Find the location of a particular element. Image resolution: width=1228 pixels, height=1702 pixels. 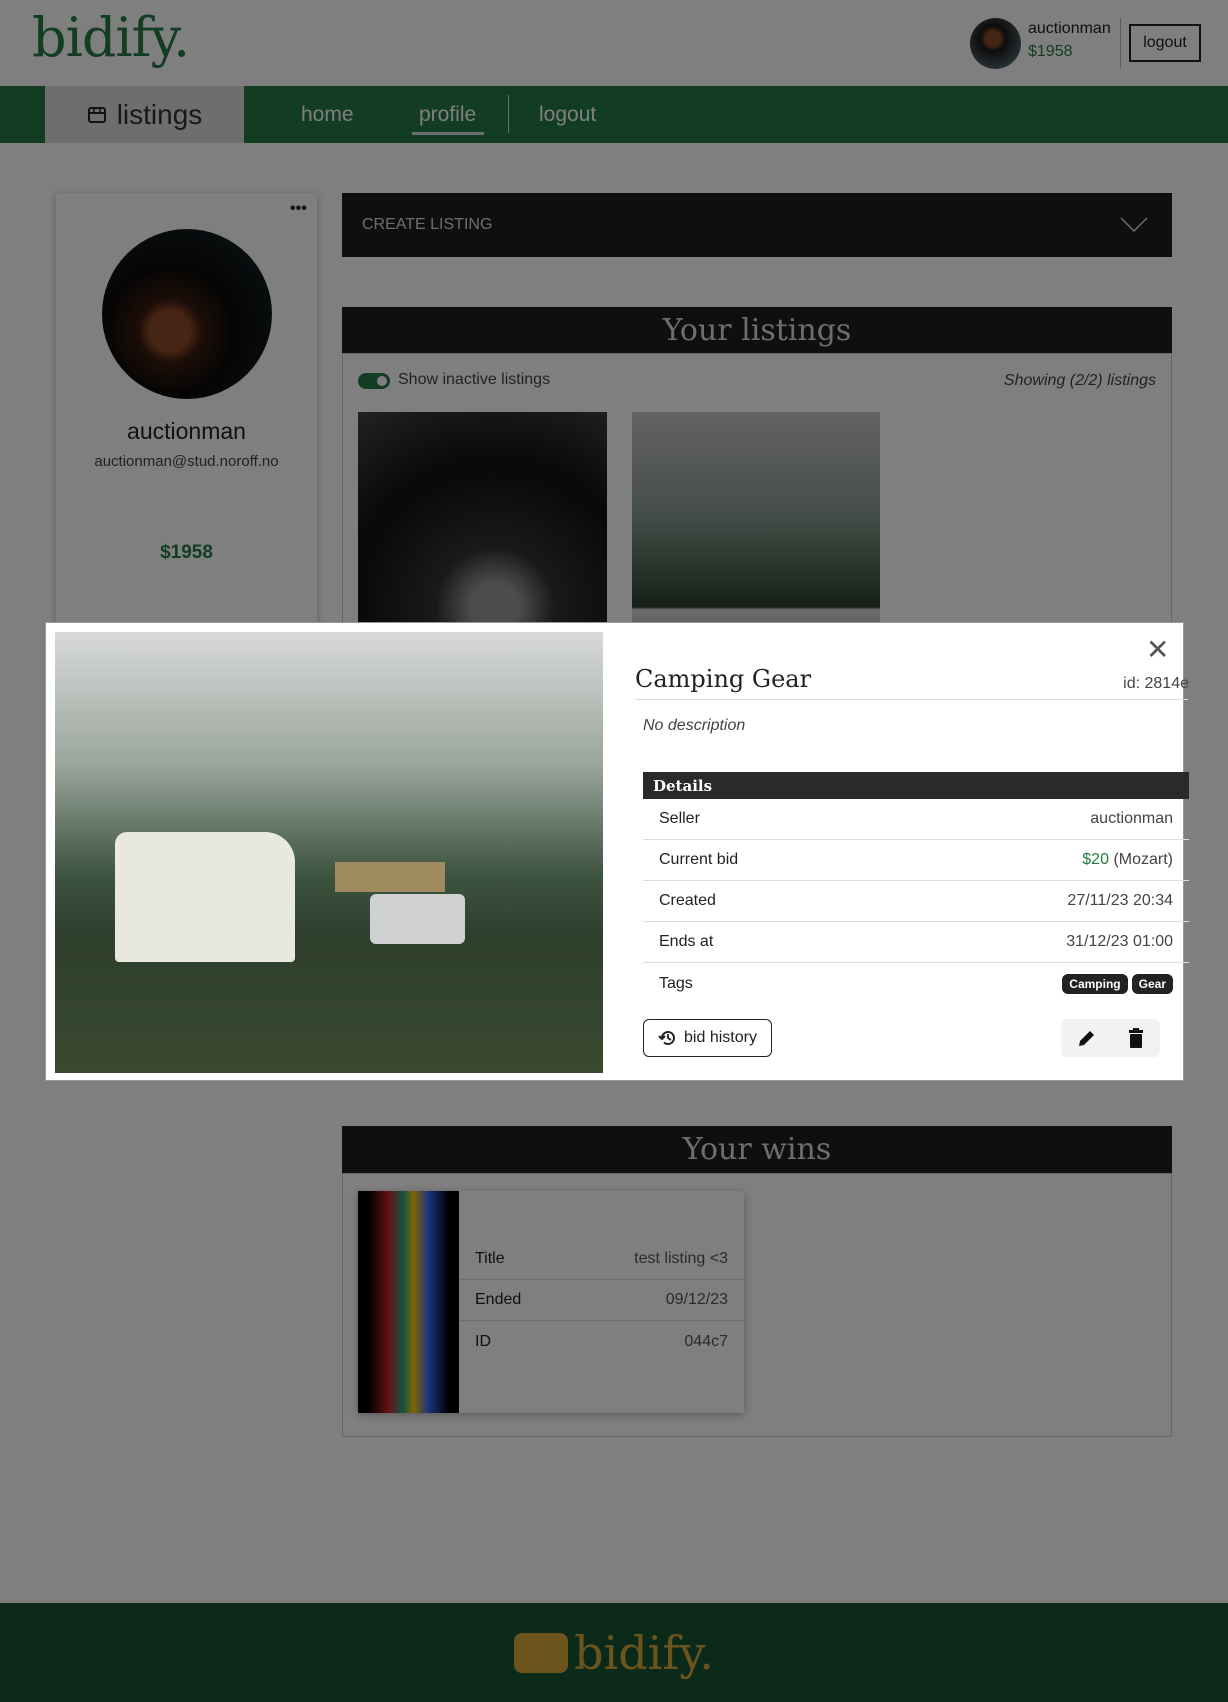

van-shape is located at coordinates (205, 897).